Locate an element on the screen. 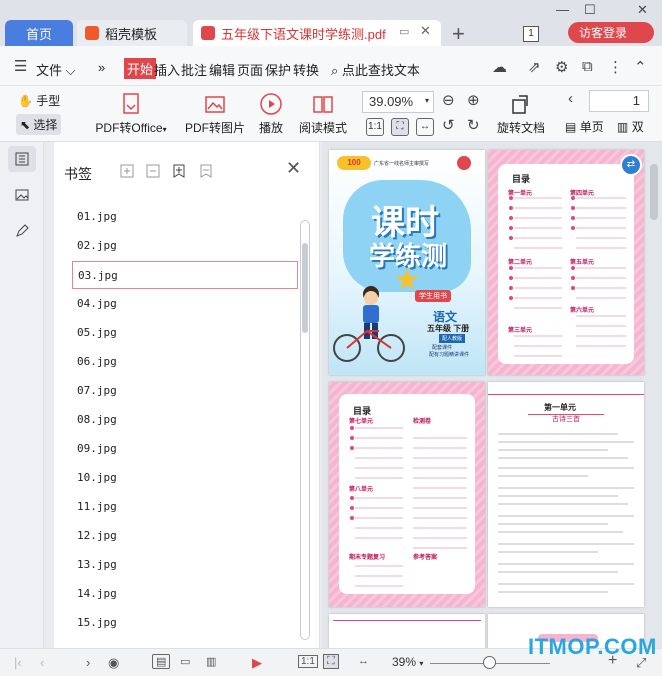 Image resolution: width=662 pixels, height=676 pixels. actual-size-status-icon: 1:1 is located at coordinates (308, 661).